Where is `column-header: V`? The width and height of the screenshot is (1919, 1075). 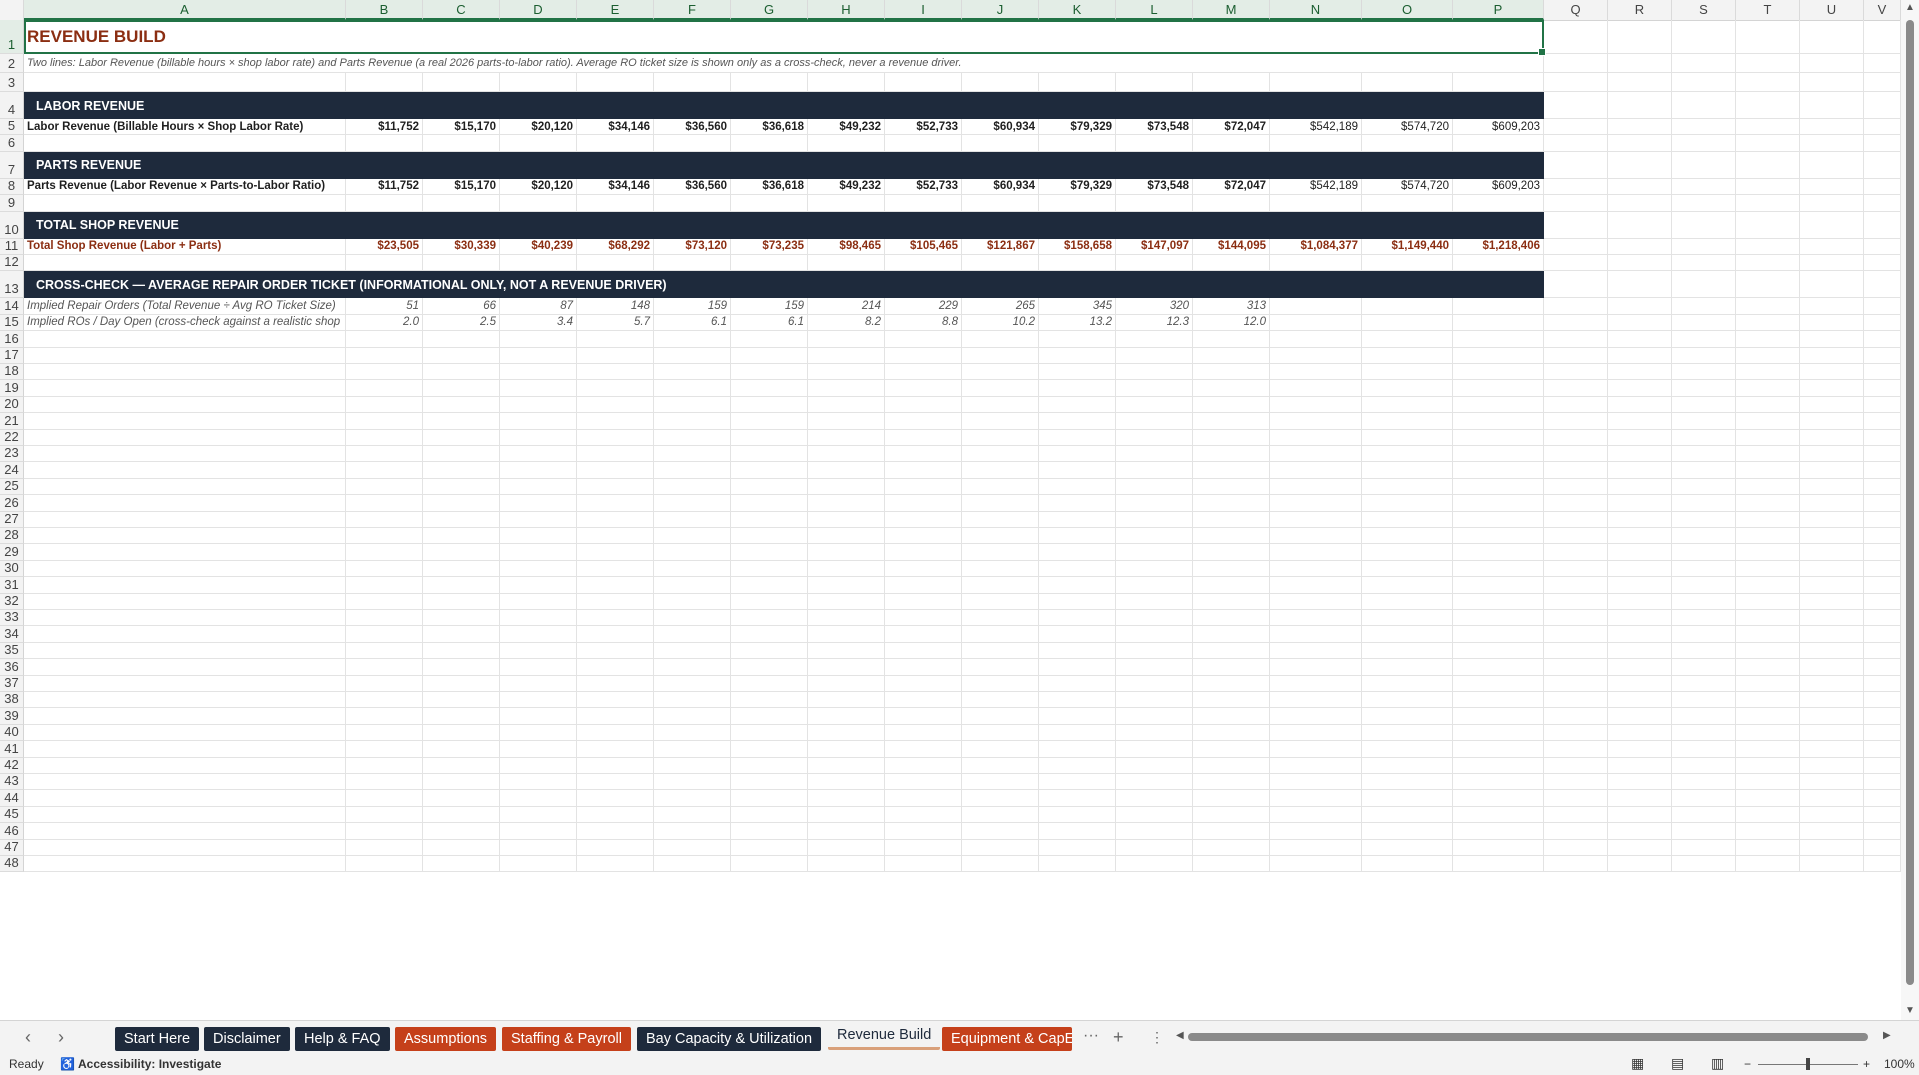
column-header: V is located at coordinates (1882, 10).